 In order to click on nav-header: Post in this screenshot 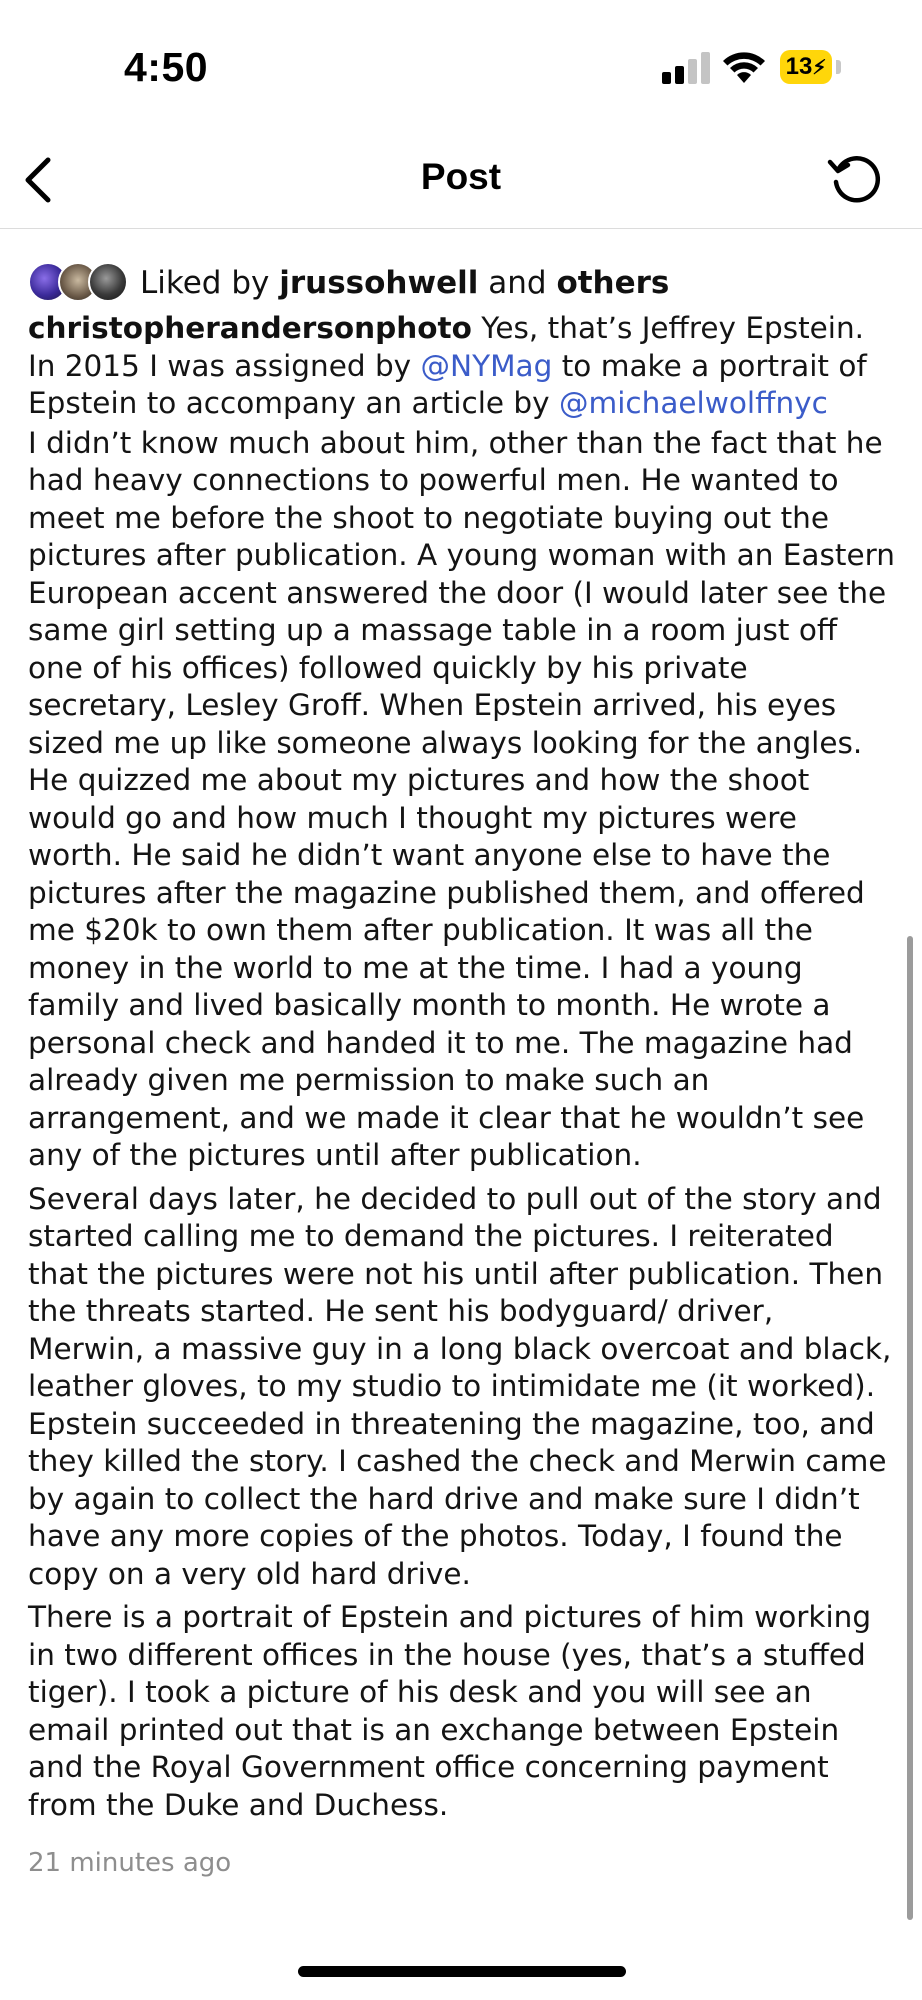, I will do `click(461, 180)`.